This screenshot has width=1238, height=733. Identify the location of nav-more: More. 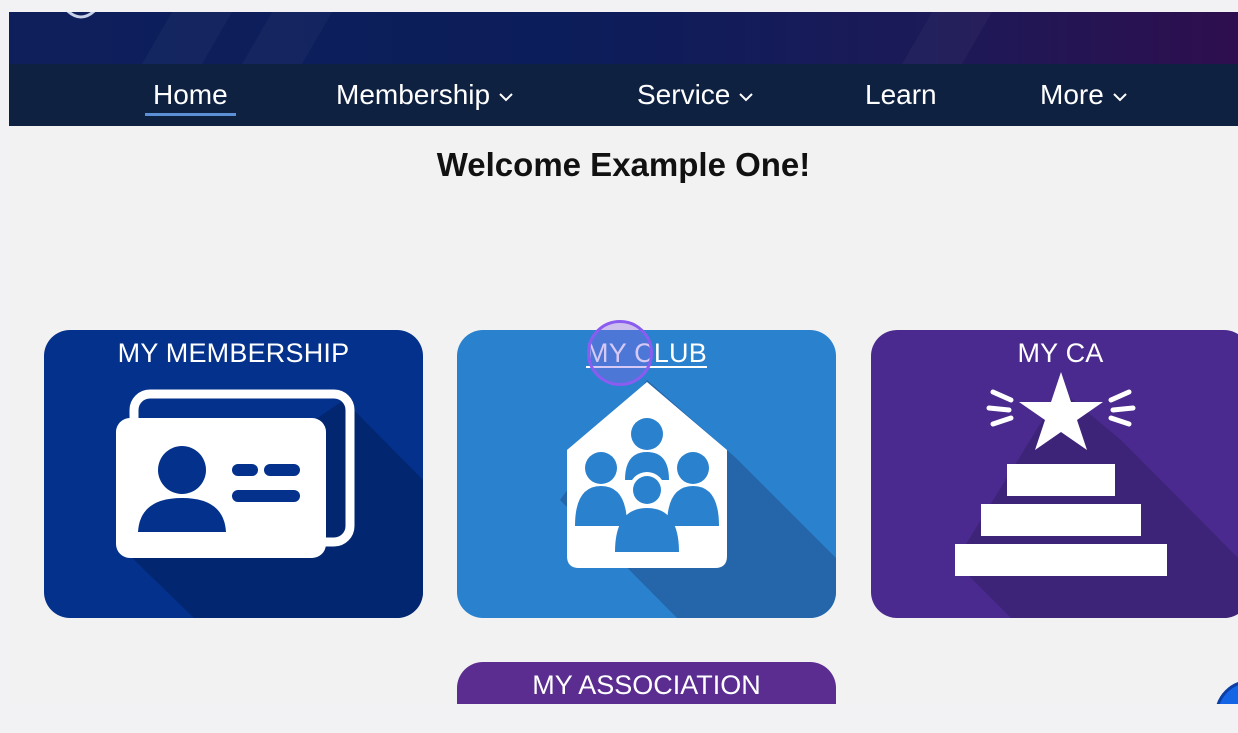
(1084, 95).